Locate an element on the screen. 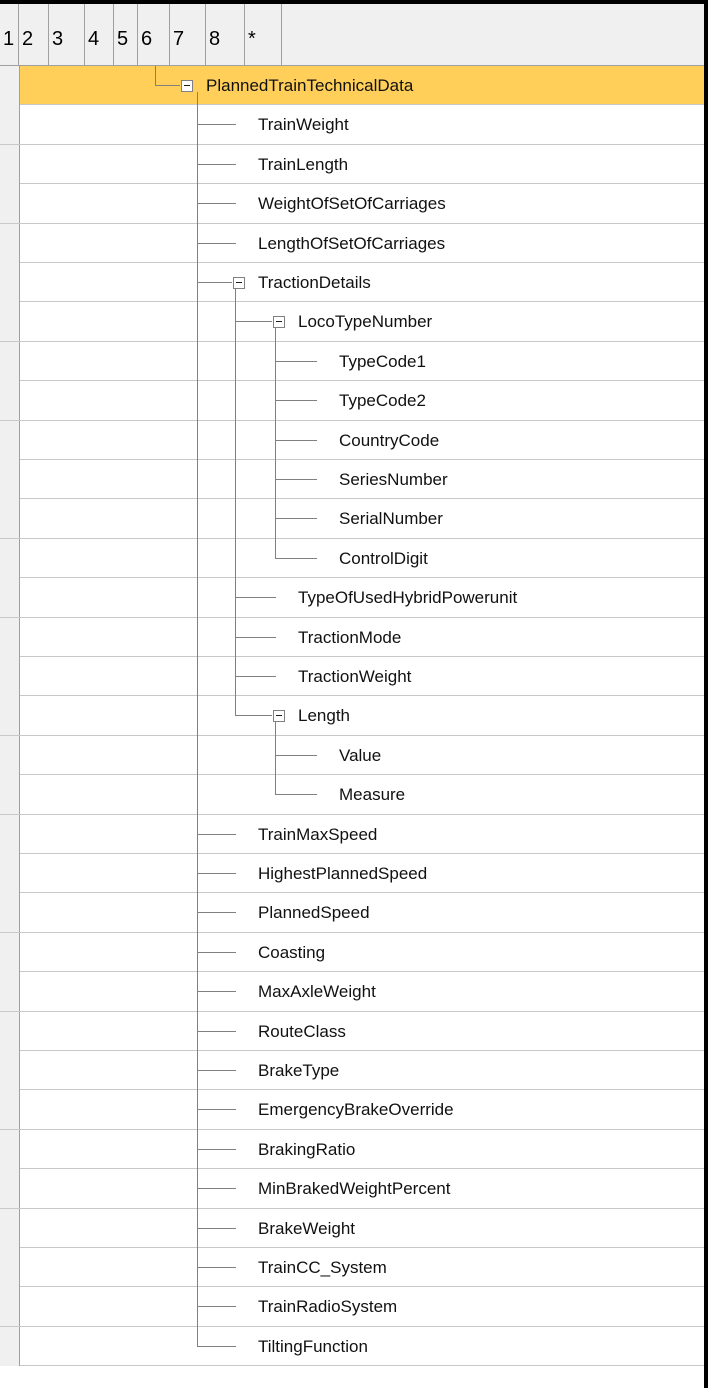 The height and width of the screenshot is (1388, 709). tree-row: MinBrakedWeightPercent is located at coordinates (352, 1189).